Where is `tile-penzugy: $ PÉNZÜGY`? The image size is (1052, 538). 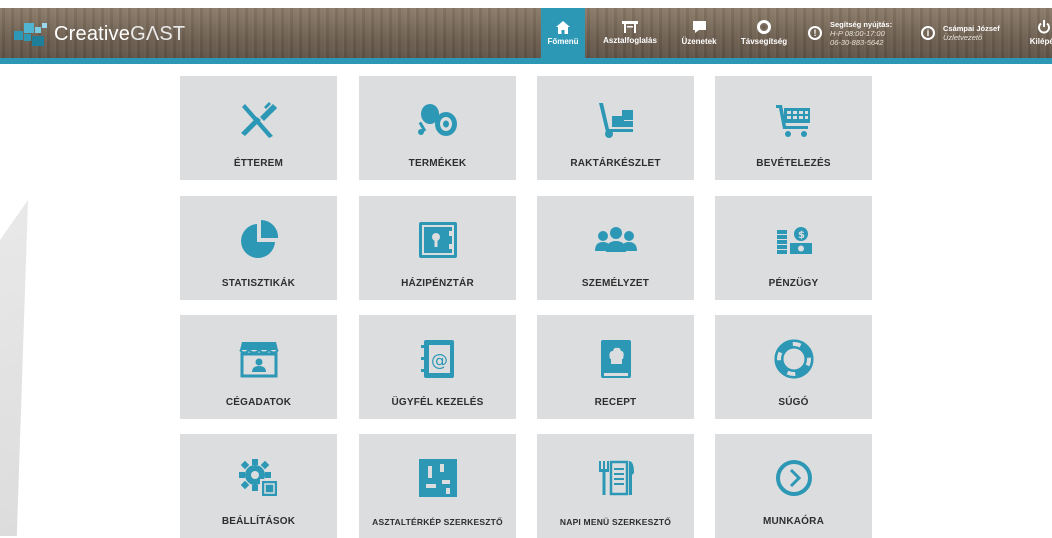 tile-penzugy: $ PÉNZÜGY is located at coordinates (793, 248).